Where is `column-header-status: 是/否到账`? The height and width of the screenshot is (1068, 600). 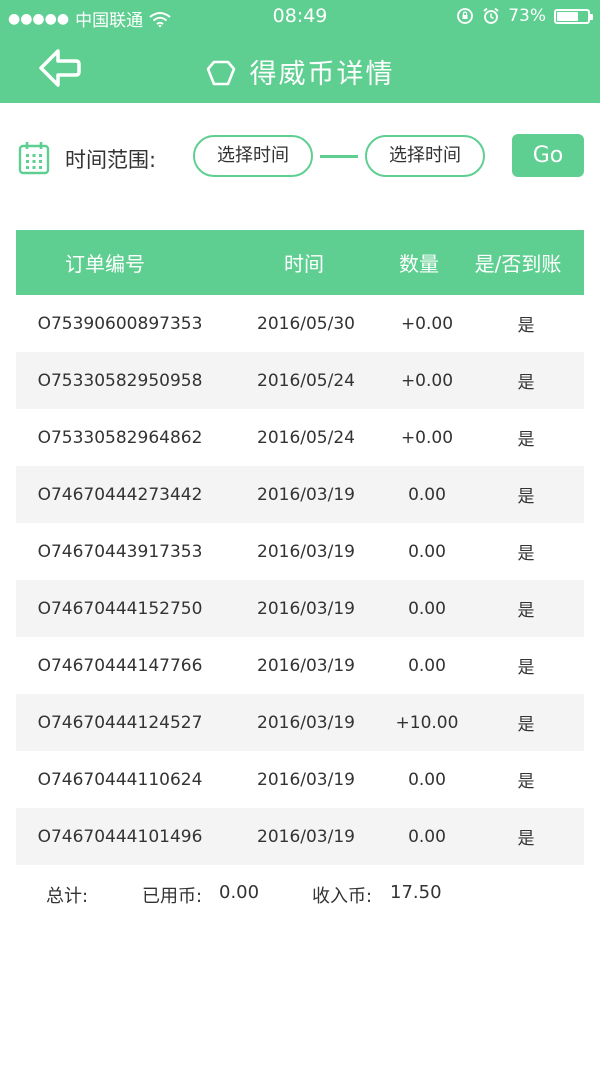 column-header-status: 是/否到账 is located at coordinates (518, 264).